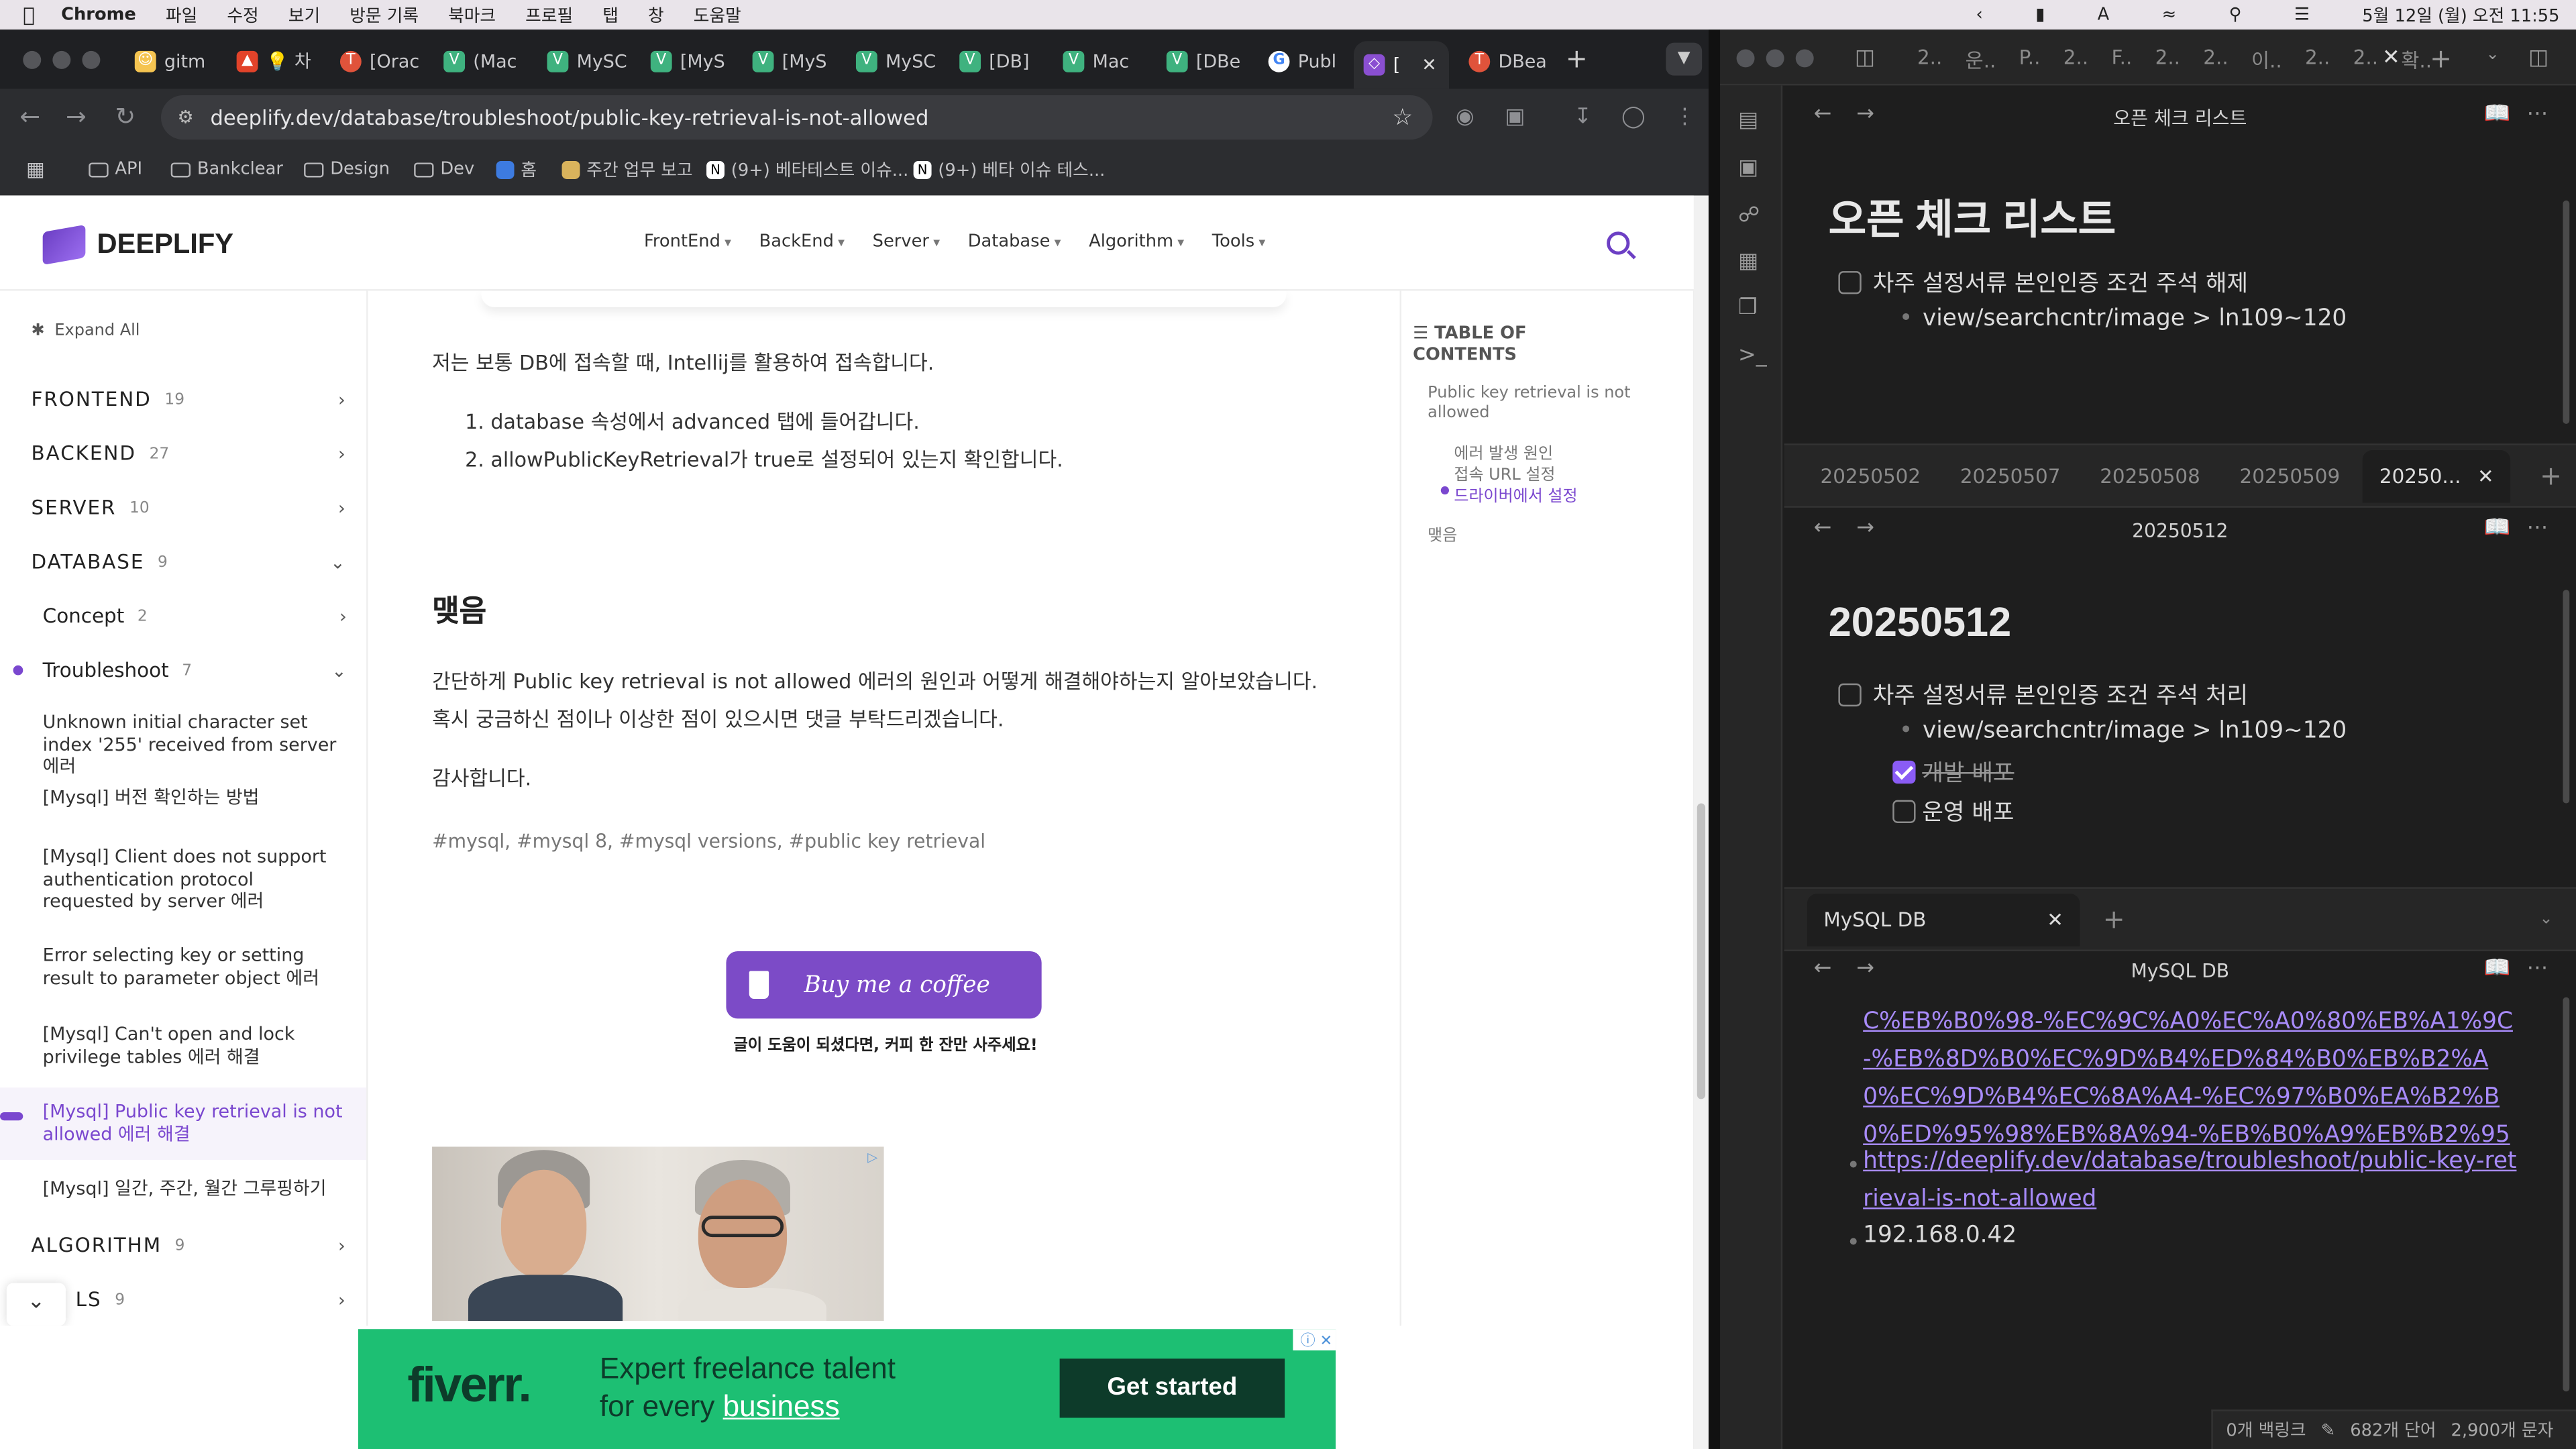 The height and width of the screenshot is (1449, 2576). What do you see at coordinates (1850, 695) in the screenshot?
I see `task-checkbox` at bounding box center [1850, 695].